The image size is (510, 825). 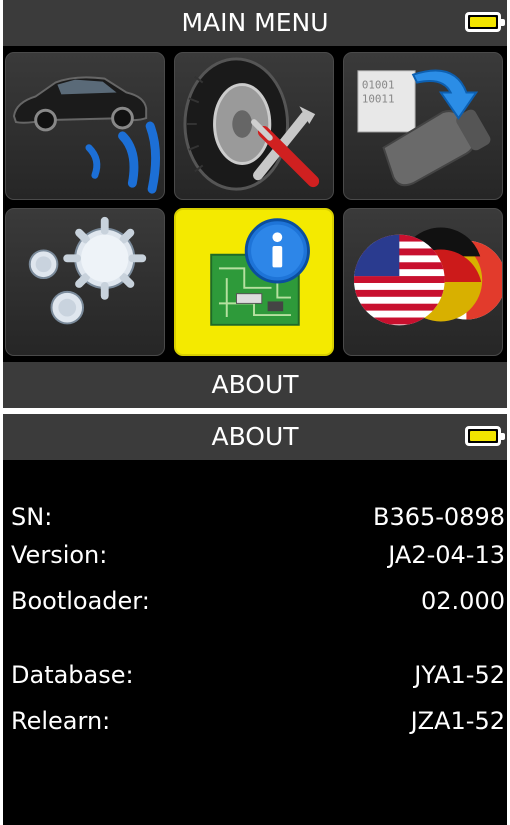 What do you see at coordinates (72, 675) in the screenshot?
I see `field-label: Database:` at bounding box center [72, 675].